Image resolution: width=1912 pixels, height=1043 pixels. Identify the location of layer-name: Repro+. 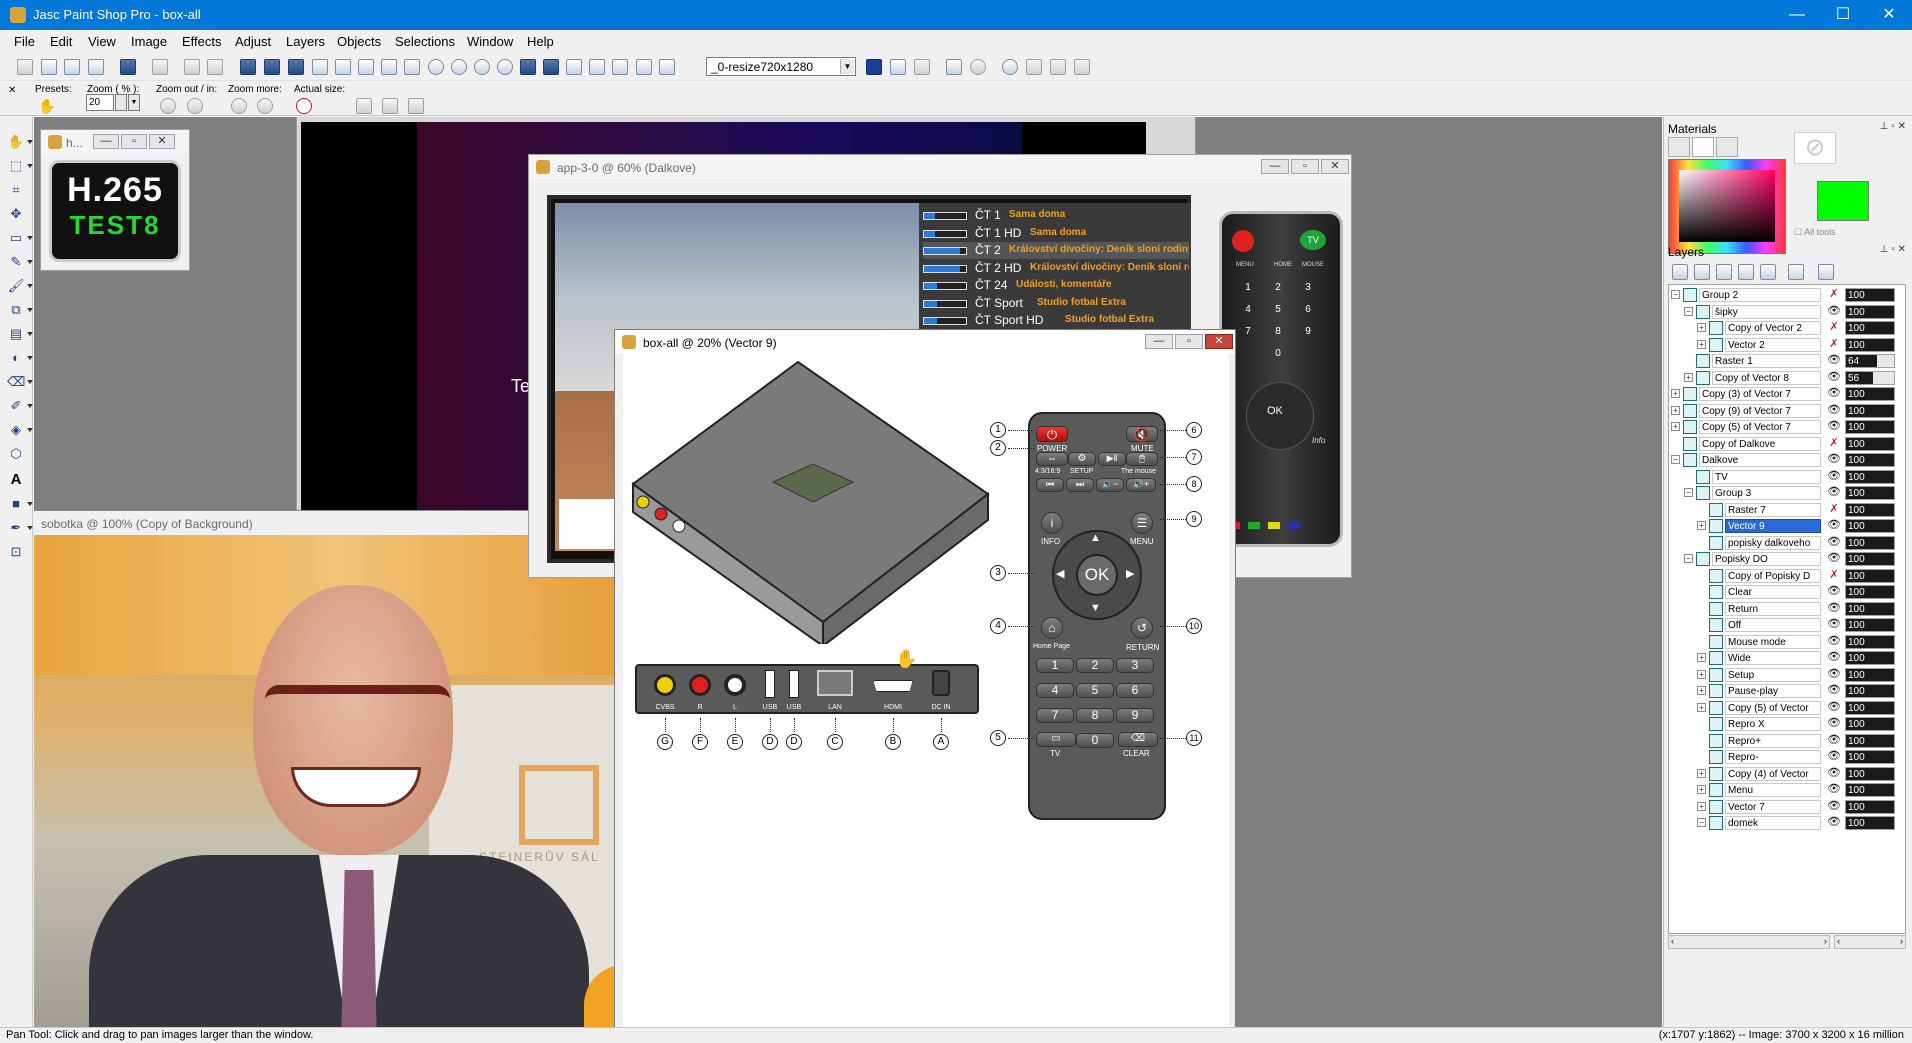
(1773, 740).